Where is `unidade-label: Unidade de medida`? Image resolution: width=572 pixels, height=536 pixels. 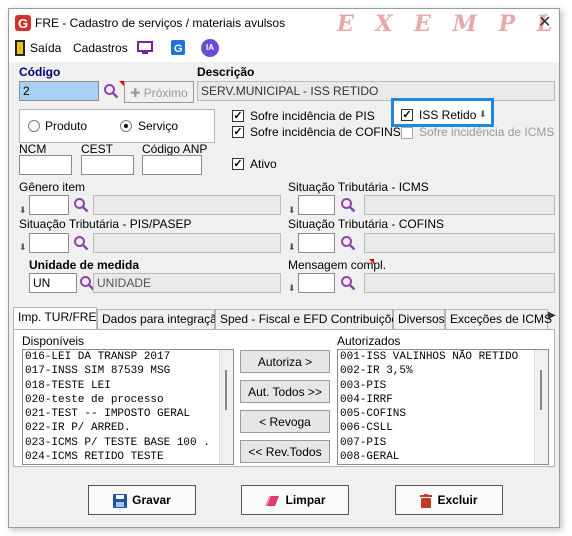
unidade-label: Unidade de medida is located at coordinates (84, 265).